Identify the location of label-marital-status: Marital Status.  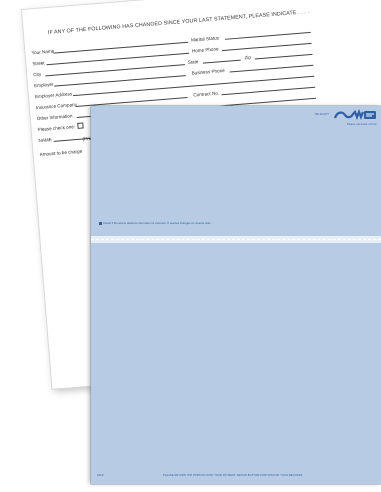
(205, 38).